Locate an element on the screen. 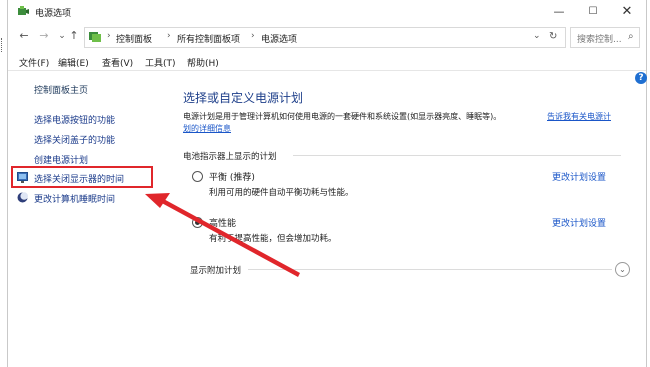 This screenshot has width=650, height=367. annotation-arrow is located at coordinates (222, 235).